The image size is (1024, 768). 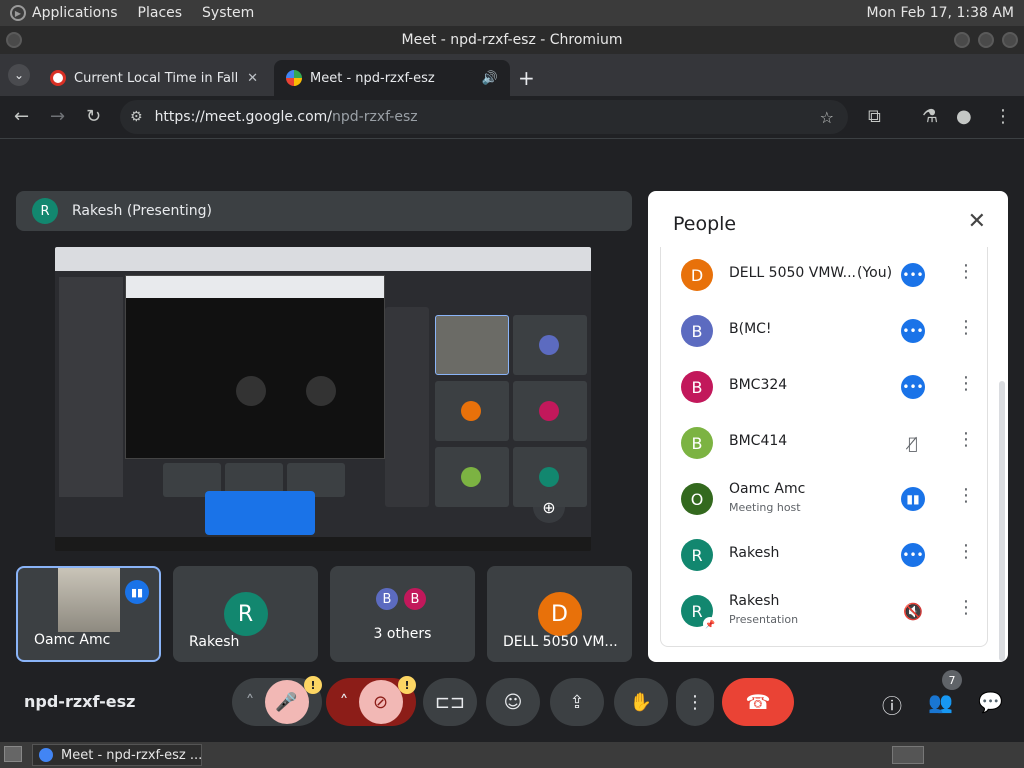 I want to click on emoji-icon: ☺, so click(x=513, y=702).